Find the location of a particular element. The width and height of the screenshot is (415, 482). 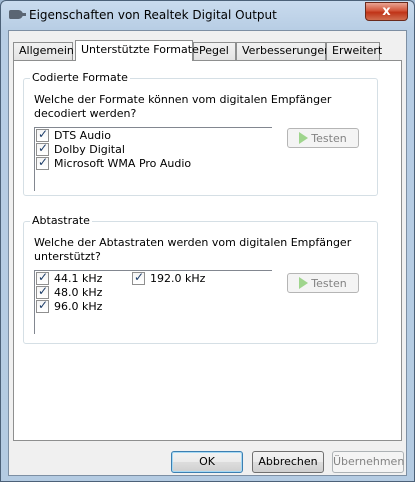

speaker-icon is located at coordinates (17, 14).